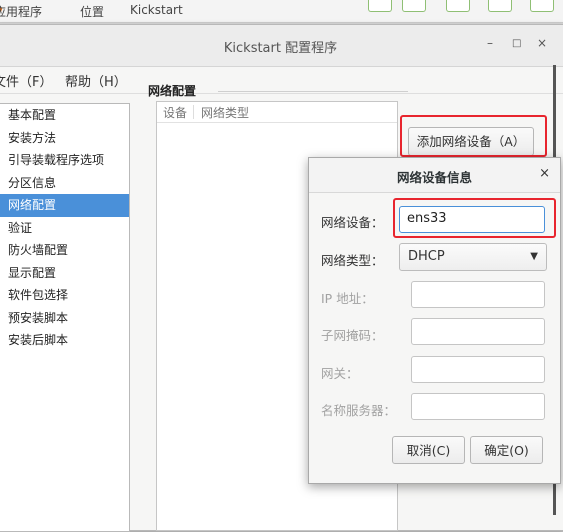 This screenshot has width=563, height=532. I want to click on dns-label: 名称服务器：, so click(359, 410).